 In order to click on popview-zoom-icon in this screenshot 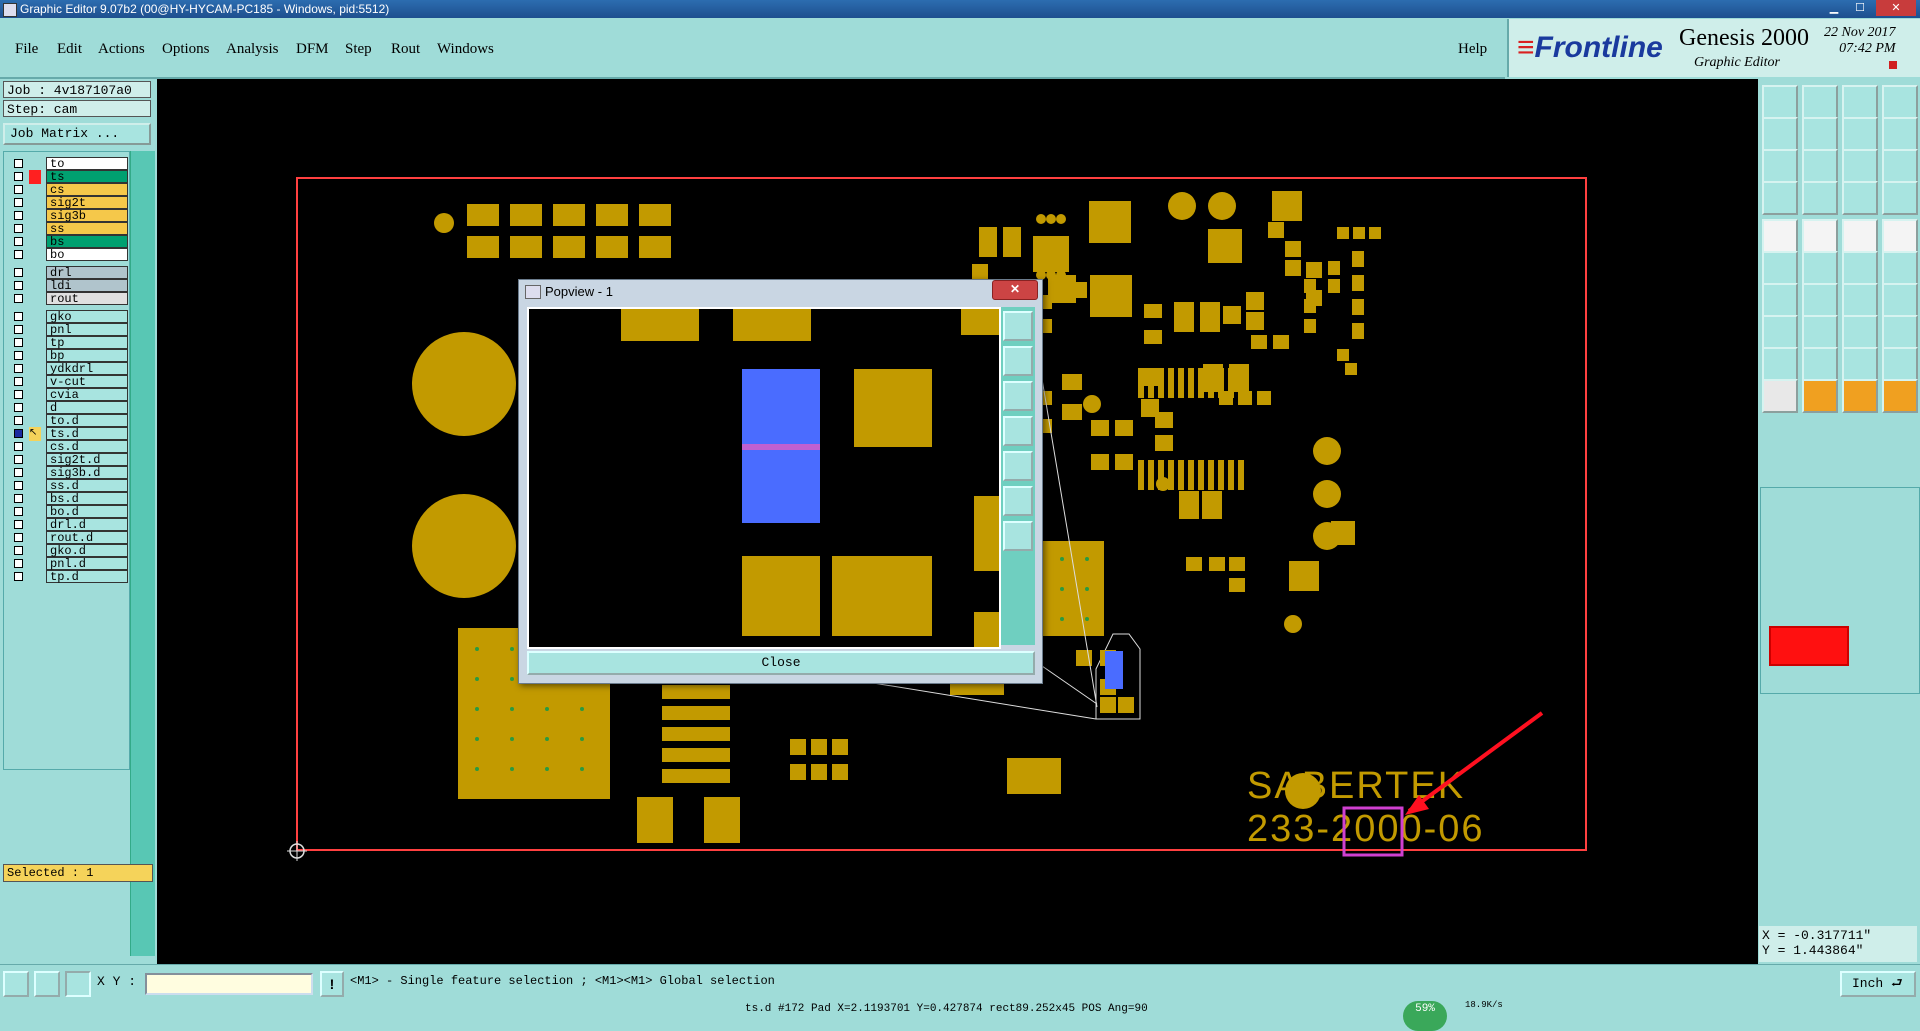, I will do `click(1018, 326)`.